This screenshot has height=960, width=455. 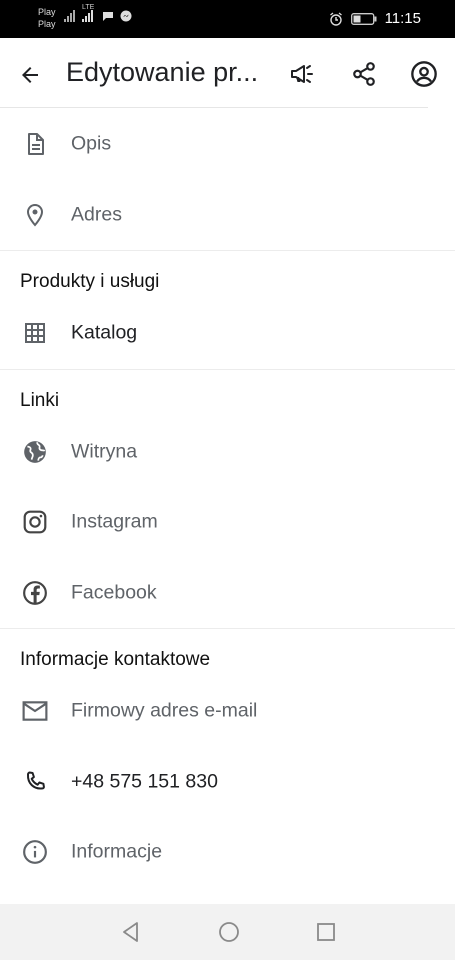 I want to click on app-bar-divider, so click(x=214, y=107).